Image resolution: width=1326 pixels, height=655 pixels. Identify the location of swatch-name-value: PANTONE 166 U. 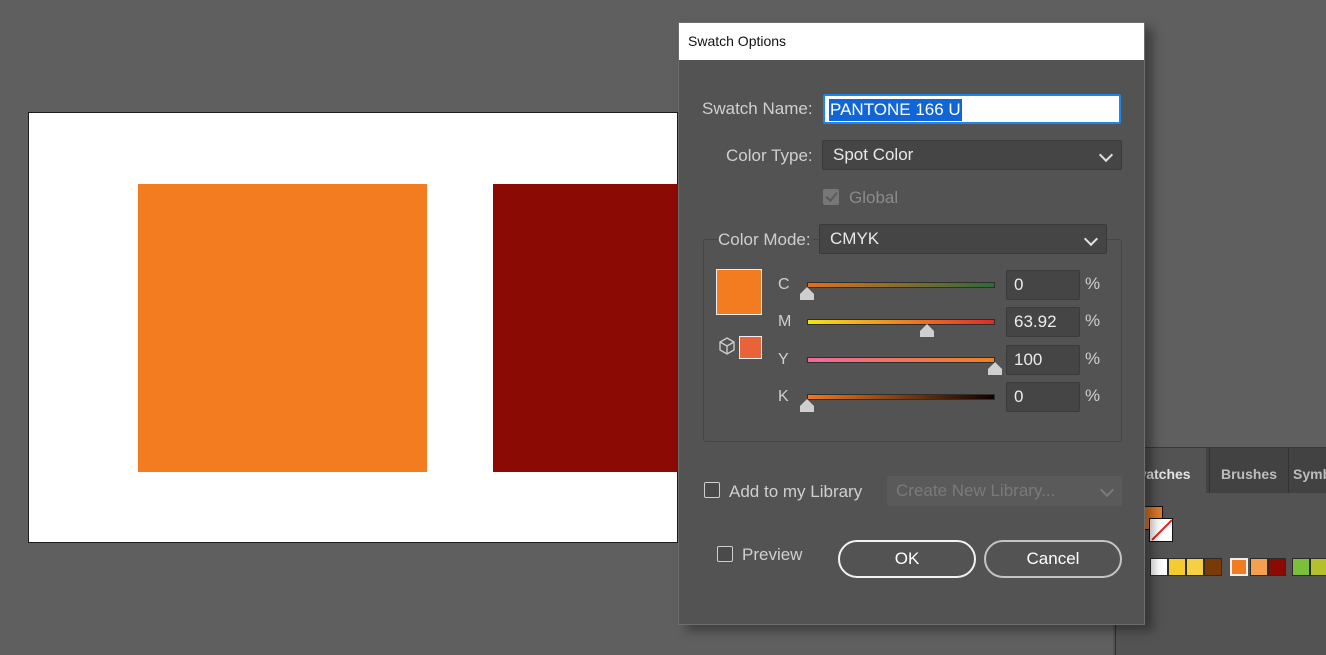
(895, 110).